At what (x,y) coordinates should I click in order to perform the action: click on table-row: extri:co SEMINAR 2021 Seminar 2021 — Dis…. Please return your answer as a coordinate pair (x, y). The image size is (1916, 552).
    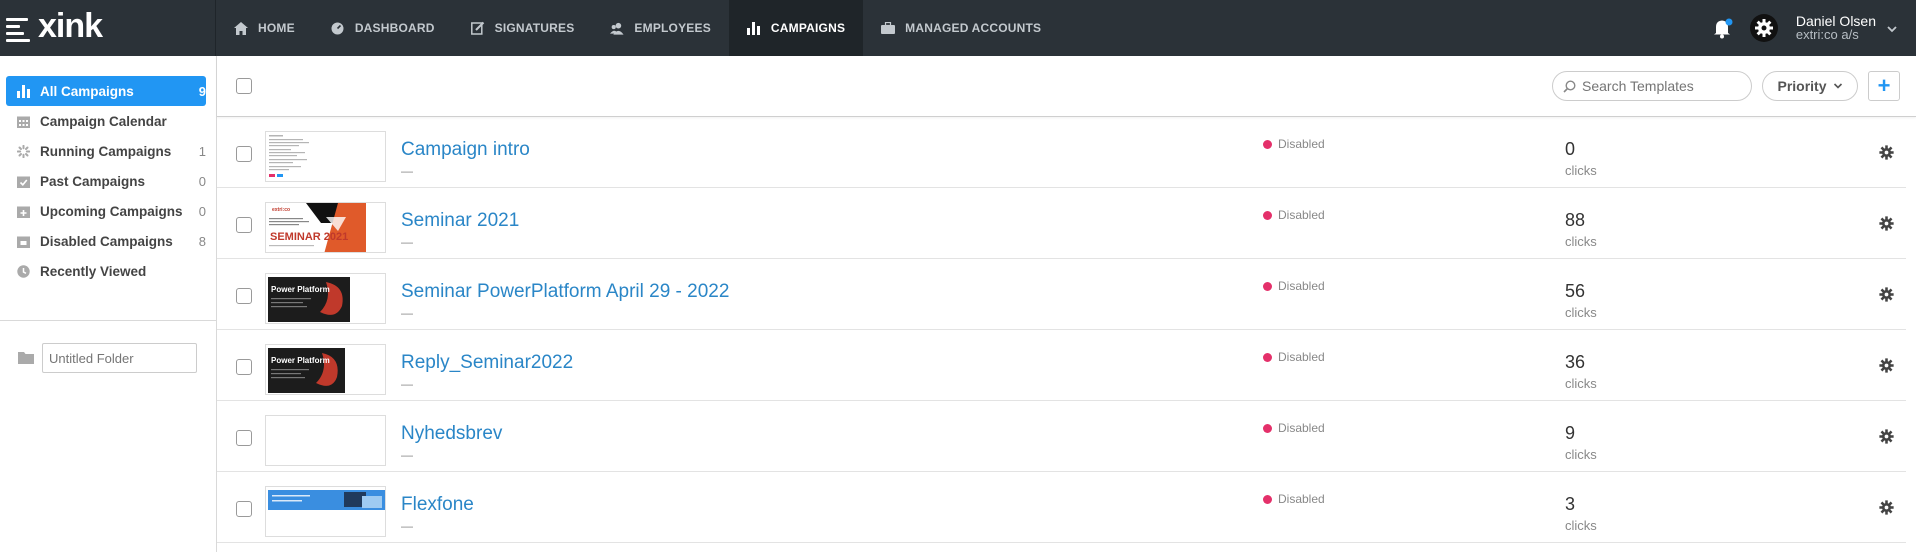
    Looking at the image, I should click on (1061, 223).